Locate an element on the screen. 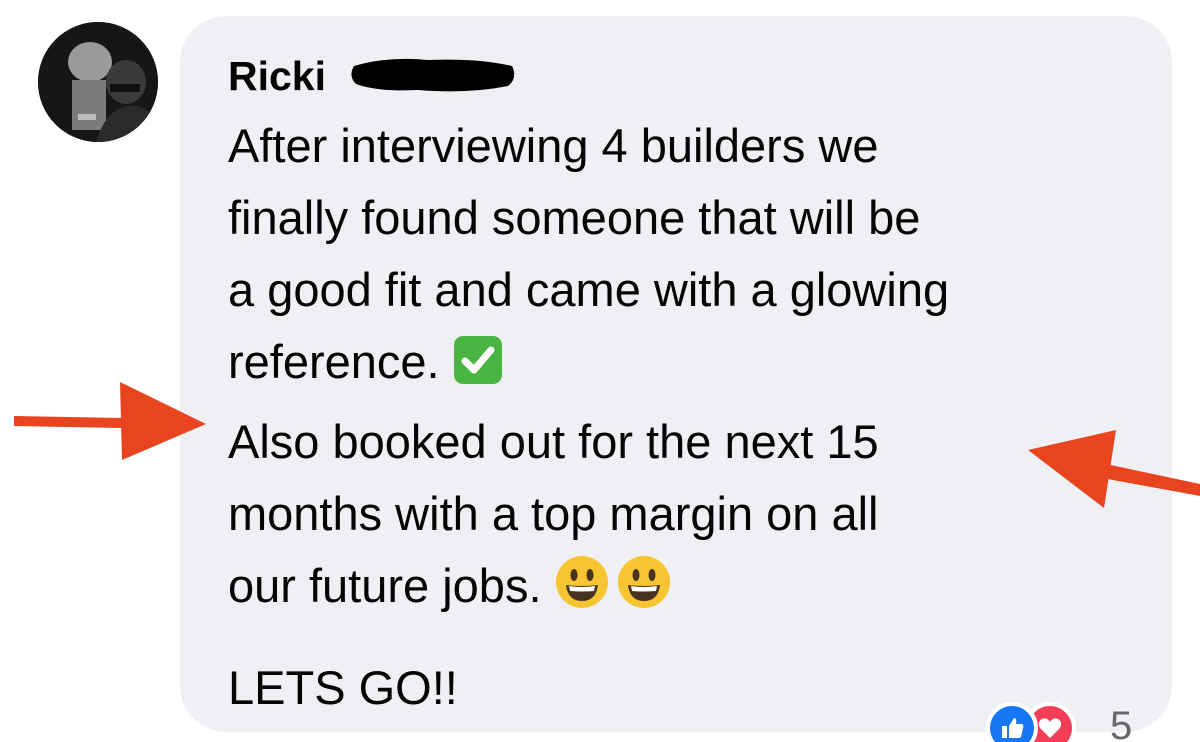 The height and width of the screenshot is (742, 1200). comment-line-with-check: reference. is located at coordinates (693, 366).